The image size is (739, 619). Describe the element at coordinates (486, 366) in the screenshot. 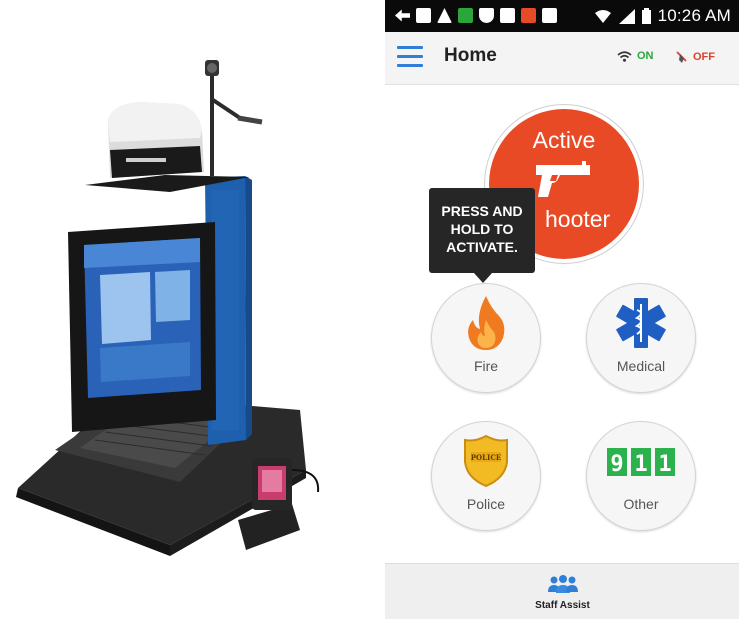

I see `fire-label: Fire` at that location.